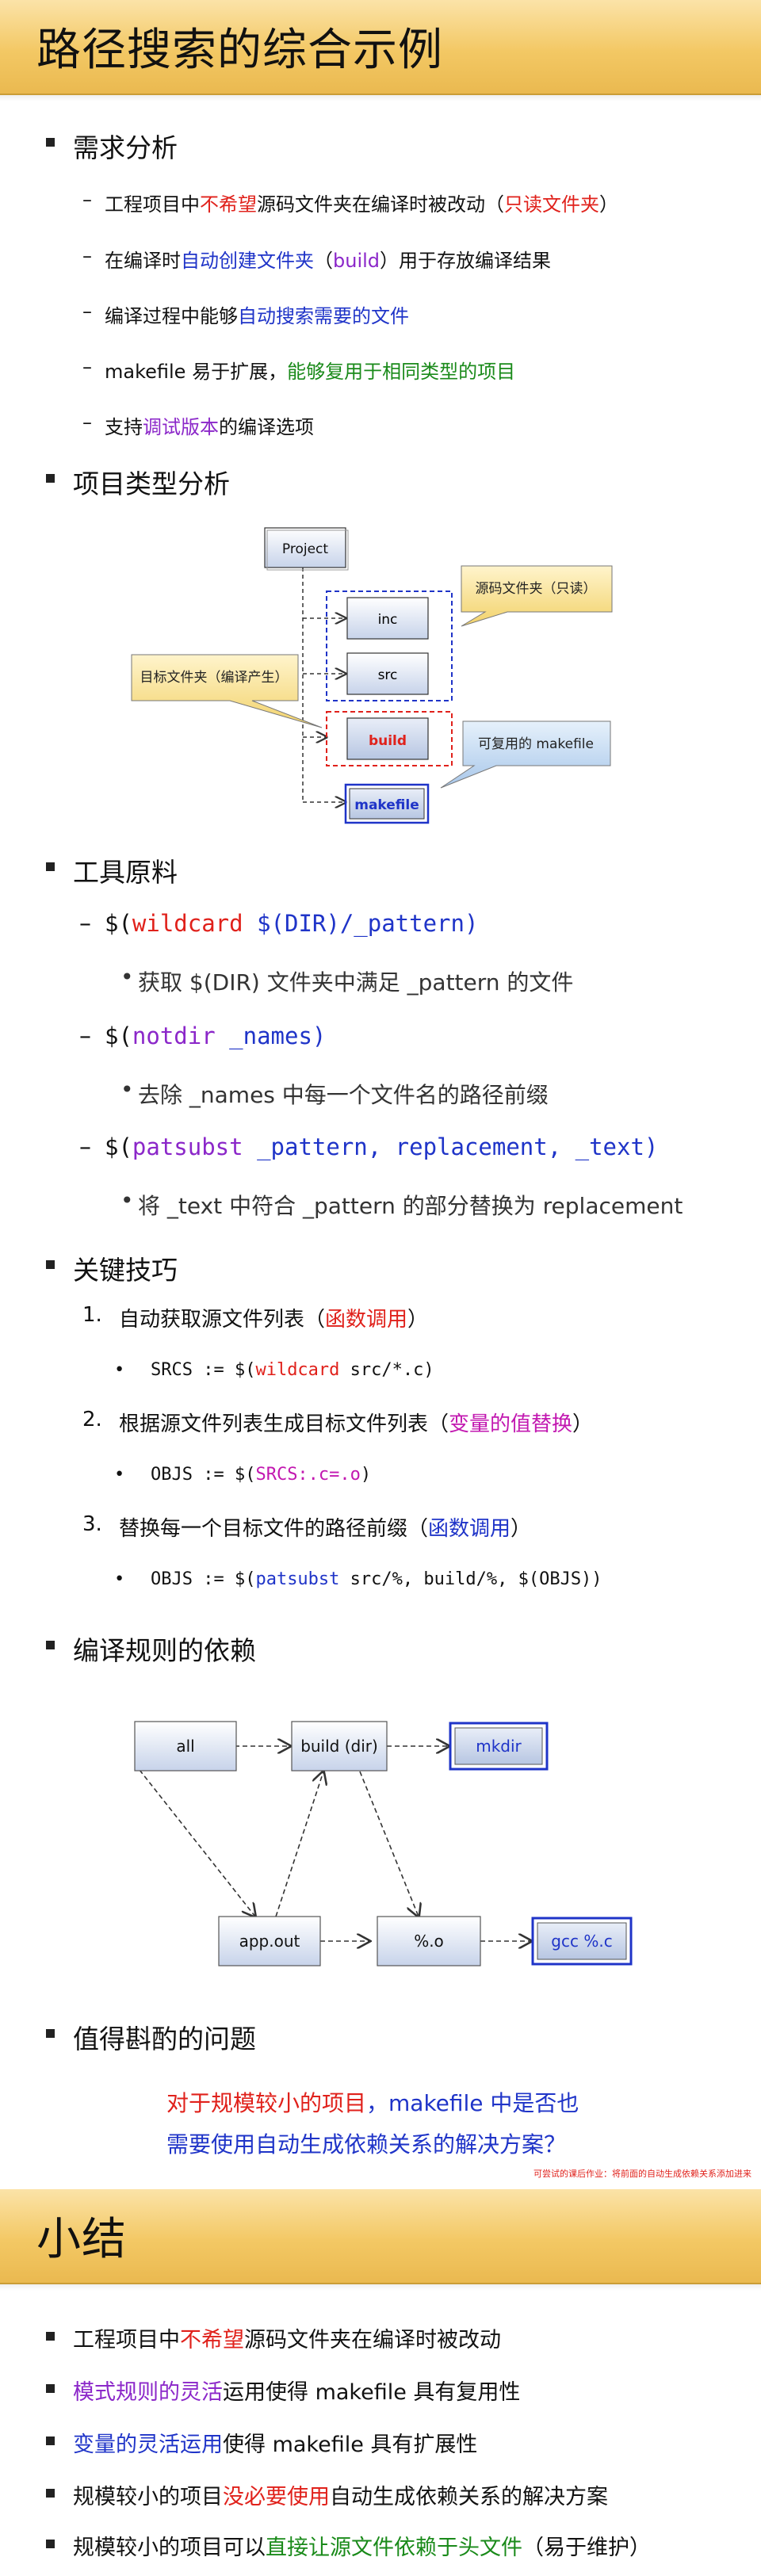 The height and width of the screenshot is (2576, 761). Describe the element at coordinates (472, 2103) in the screenshot. I see `text-segment: ，makefile 中是否也` at that location.